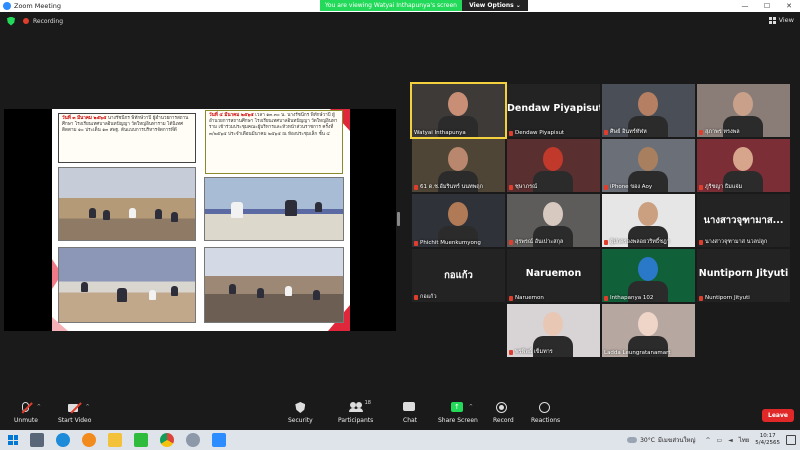  I want to click on notification-icon, so click(791, 440).